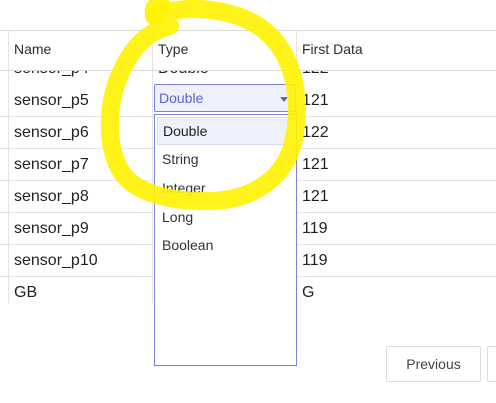 The image size is (496, 403). What do you see at coordinates (183, 75) in the screenshot?
I see `type-cell: Double` at bounding box center [183, 75].